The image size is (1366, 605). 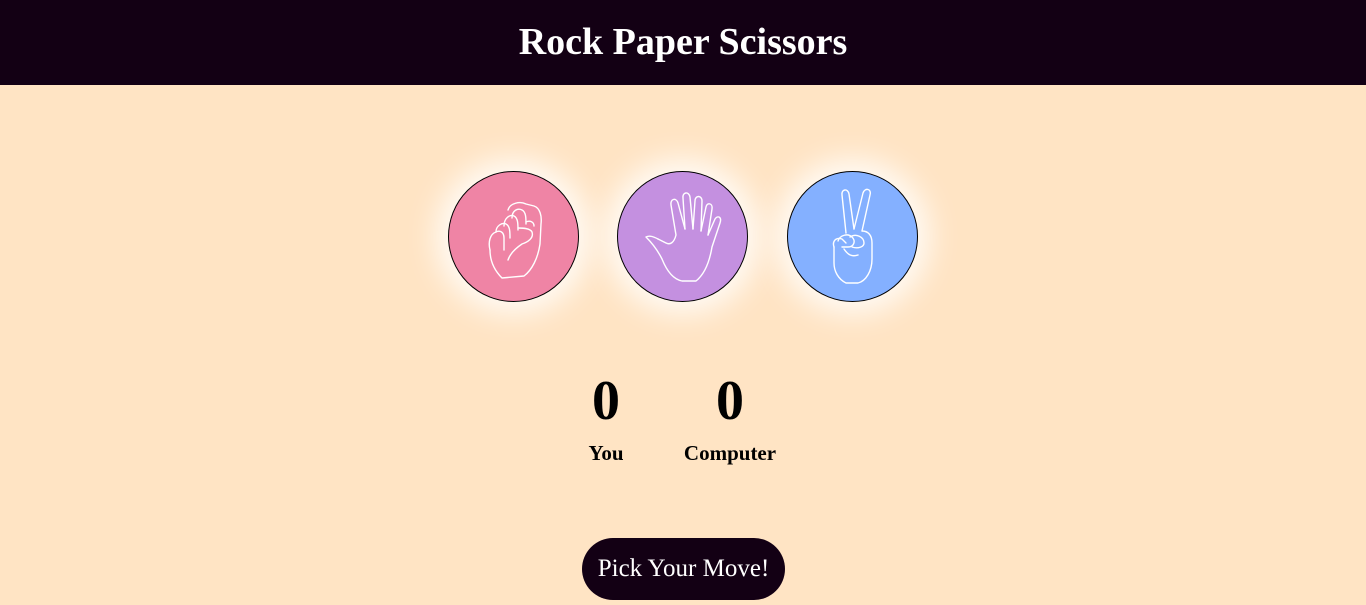 What do you see at coordinates (683, 569) in the screenshot?
I see `pick-move-button: Pick Your Move!` at bounding box center [683, 569].